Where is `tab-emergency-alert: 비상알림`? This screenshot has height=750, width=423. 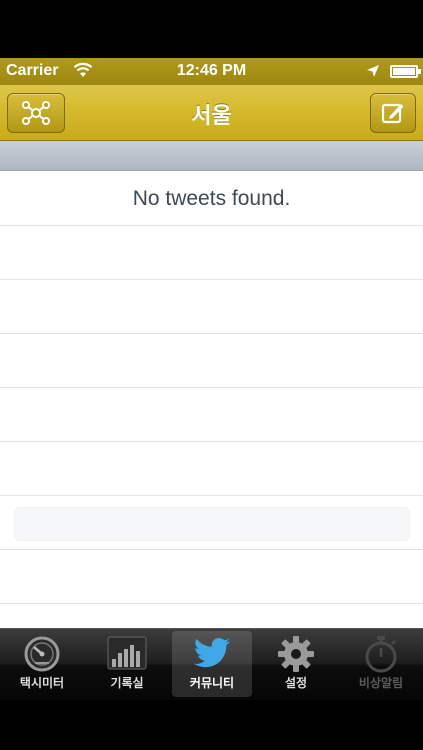 tab-emergency-alert: 비상알림 is located at coordinates (381, 664).